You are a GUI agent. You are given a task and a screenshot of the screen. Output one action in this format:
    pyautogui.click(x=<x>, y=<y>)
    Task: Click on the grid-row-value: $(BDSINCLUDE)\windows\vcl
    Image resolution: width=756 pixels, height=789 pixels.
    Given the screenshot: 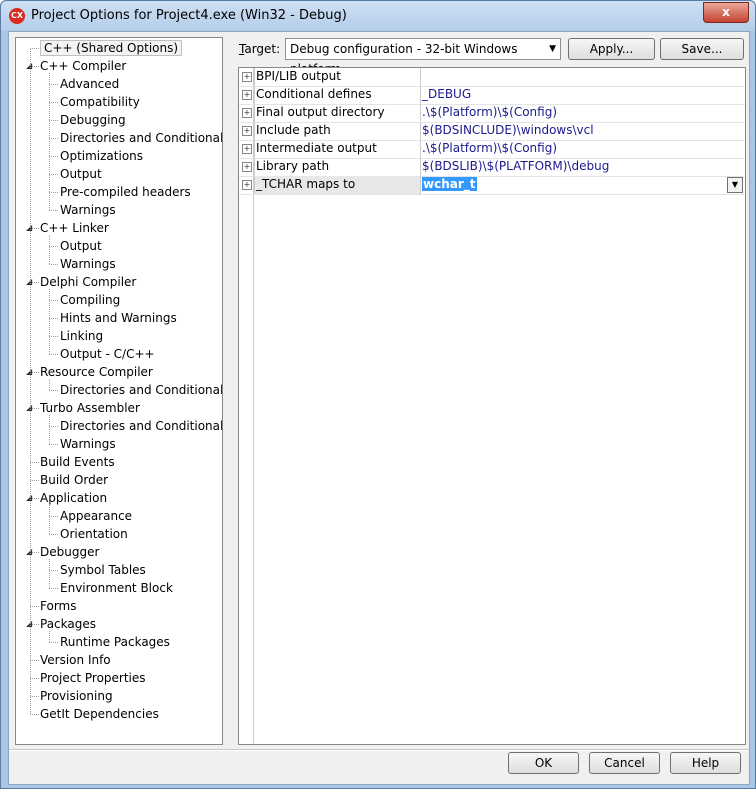 What is the action you would take?
    pyautogui.click(x=571, y=131)
    